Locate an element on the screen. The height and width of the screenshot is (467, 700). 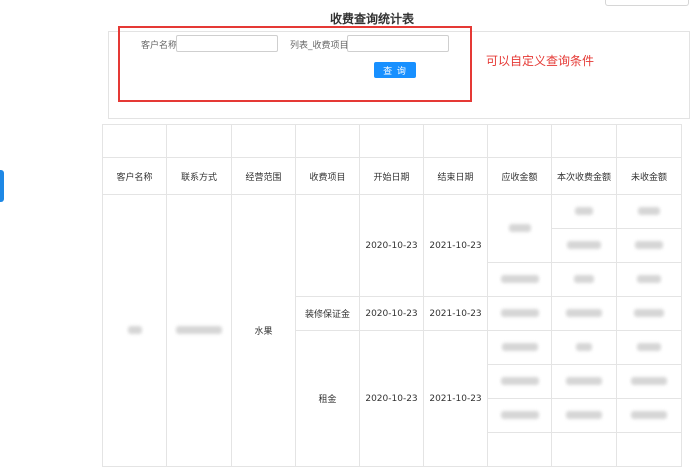
table-spacer-row is located at coordinates (392, 141).